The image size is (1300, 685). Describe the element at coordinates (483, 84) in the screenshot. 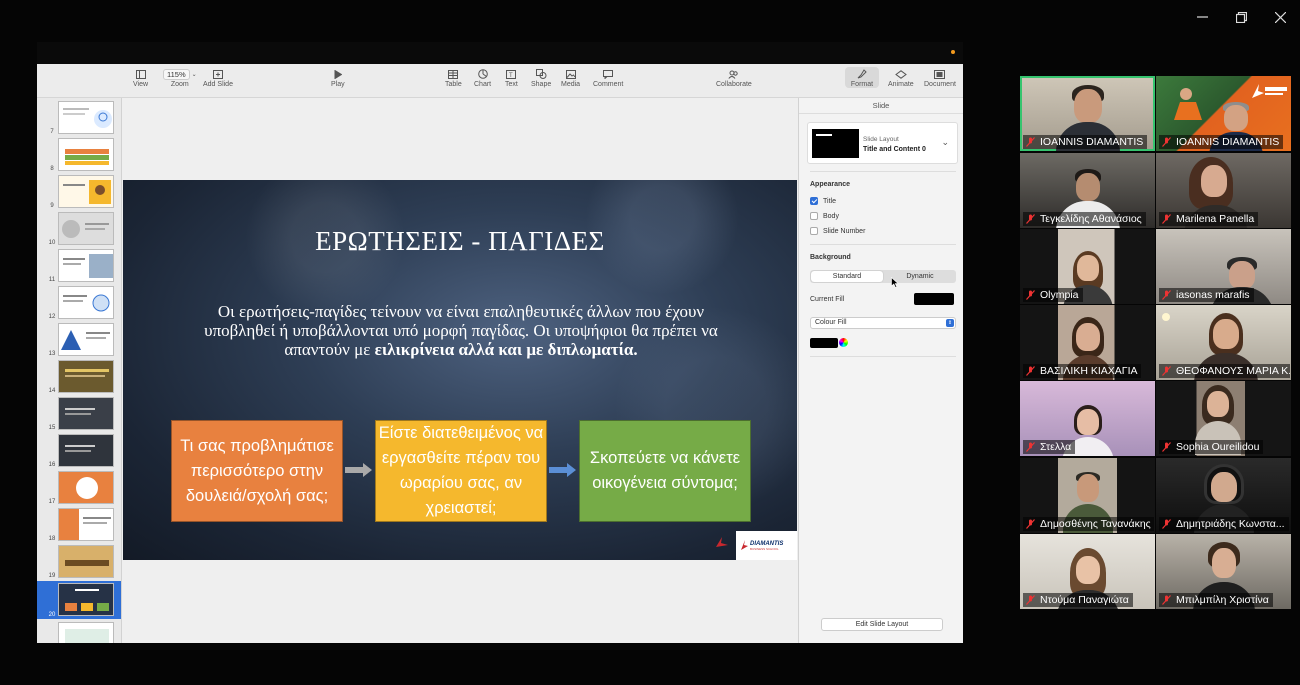

I see `chart-label: Chart` at that location.